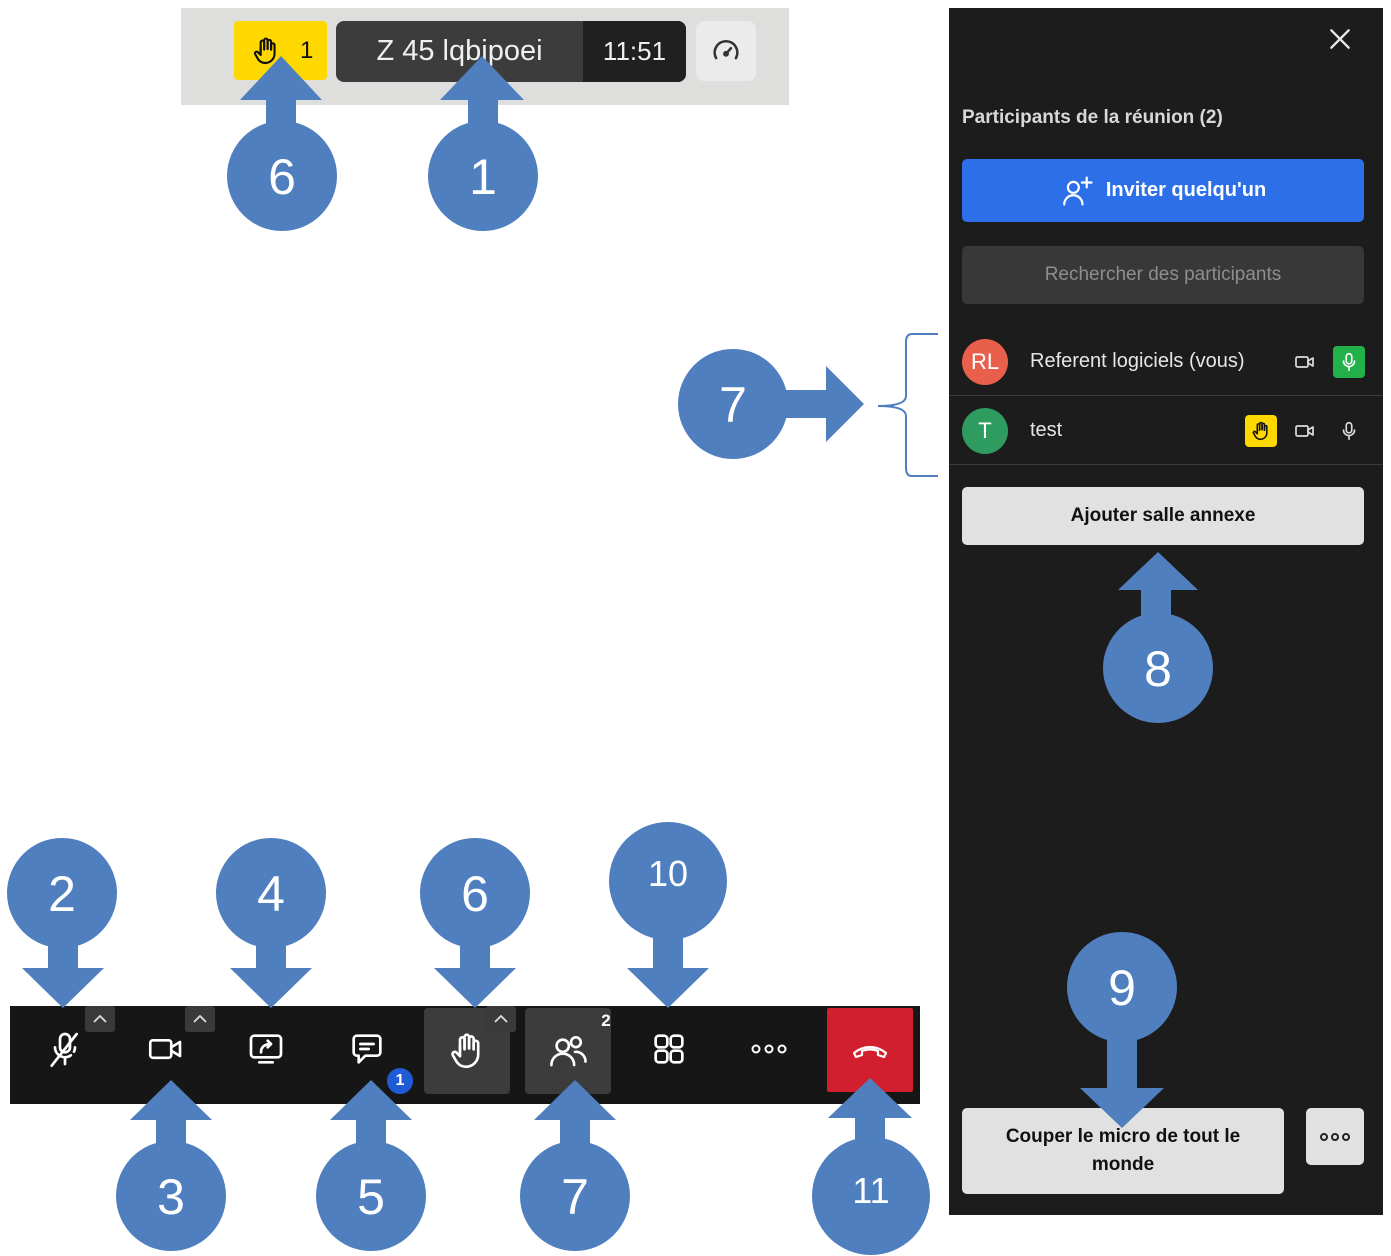  Describe the element at coordinates (62, 894) in the screenshot. I see `callout-number: 2` at that location.